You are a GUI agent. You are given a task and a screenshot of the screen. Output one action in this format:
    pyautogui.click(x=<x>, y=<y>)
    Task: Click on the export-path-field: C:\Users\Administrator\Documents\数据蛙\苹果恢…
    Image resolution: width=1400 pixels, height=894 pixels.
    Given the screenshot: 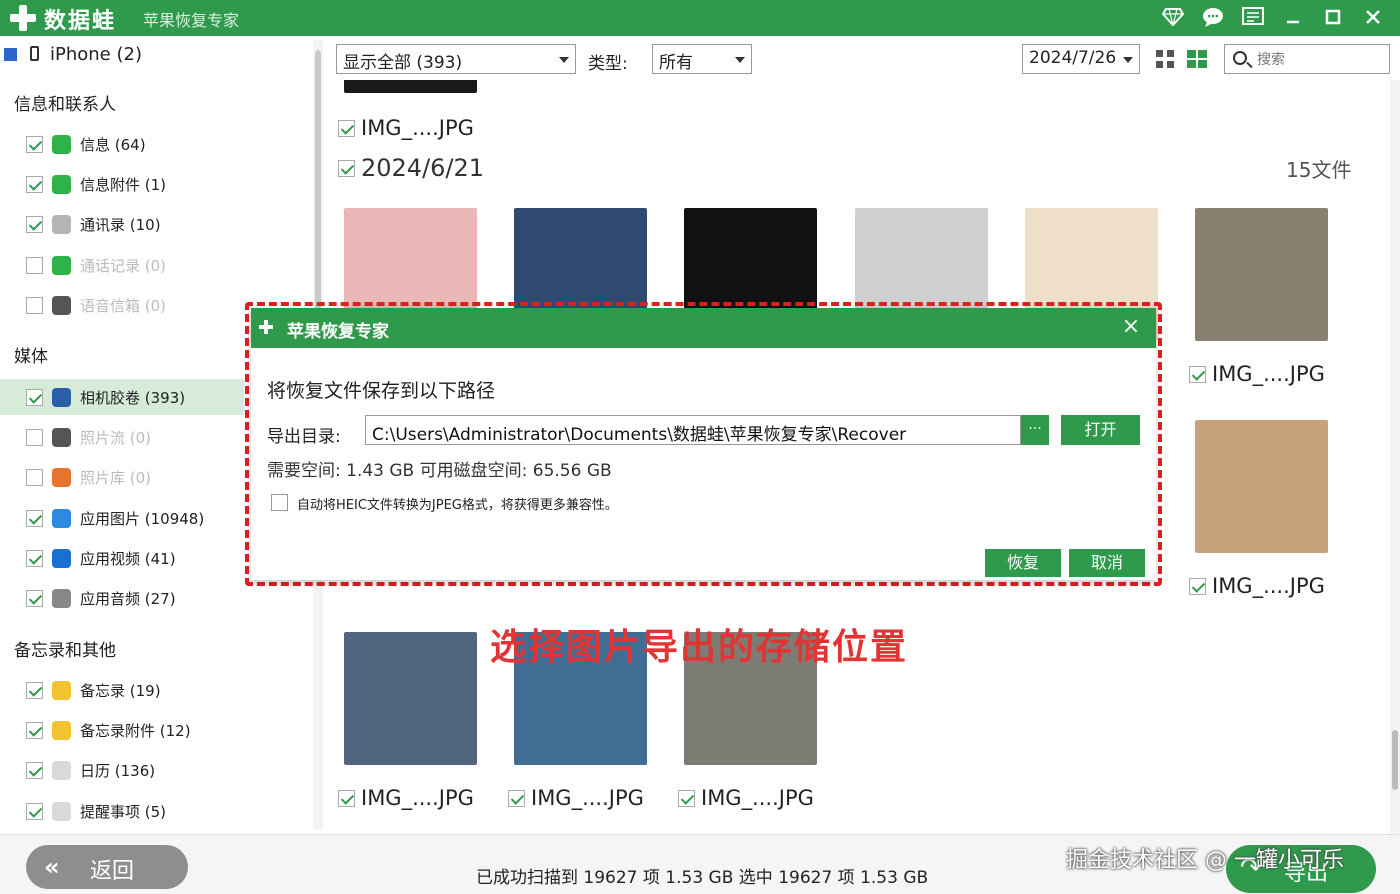 What is the action you would take?
    pyautogui.click(x=693, y=430)
    